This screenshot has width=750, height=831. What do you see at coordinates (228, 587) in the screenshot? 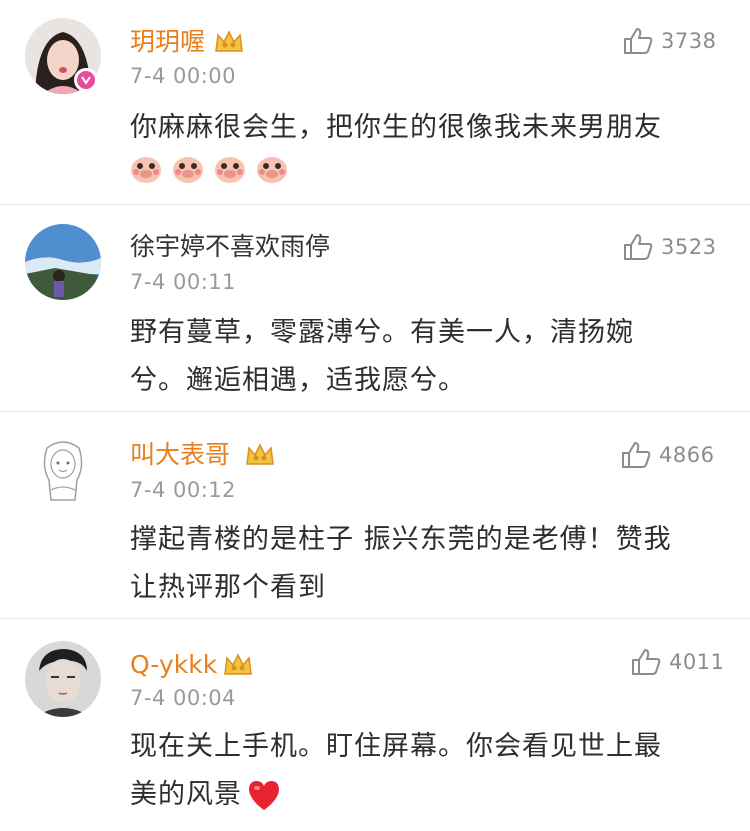
I see `comment-text-line: 让热评那个看到` at bounding box center [228, 587].